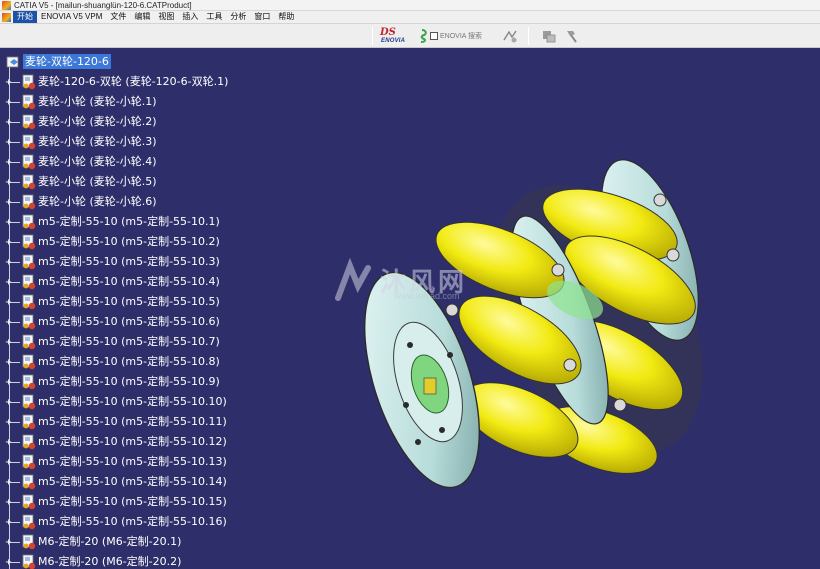 The image size is (820, 569). Describe the element at coordinates (129, 281) in the screenshot. I see `tree-node-label: m5-定制-55-10 (m5-定制-55-10.4)` at that location.